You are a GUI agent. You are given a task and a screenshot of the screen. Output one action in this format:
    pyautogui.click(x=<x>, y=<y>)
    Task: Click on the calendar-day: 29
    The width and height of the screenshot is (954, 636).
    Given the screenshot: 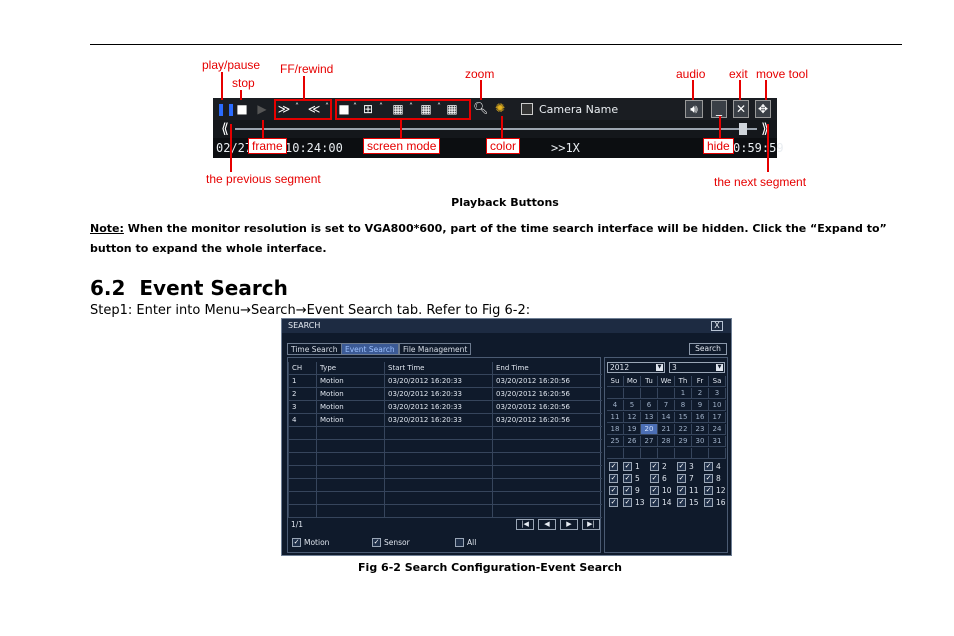 What is the action you would take?
    pyautogui.click(x=683, y=441)
    